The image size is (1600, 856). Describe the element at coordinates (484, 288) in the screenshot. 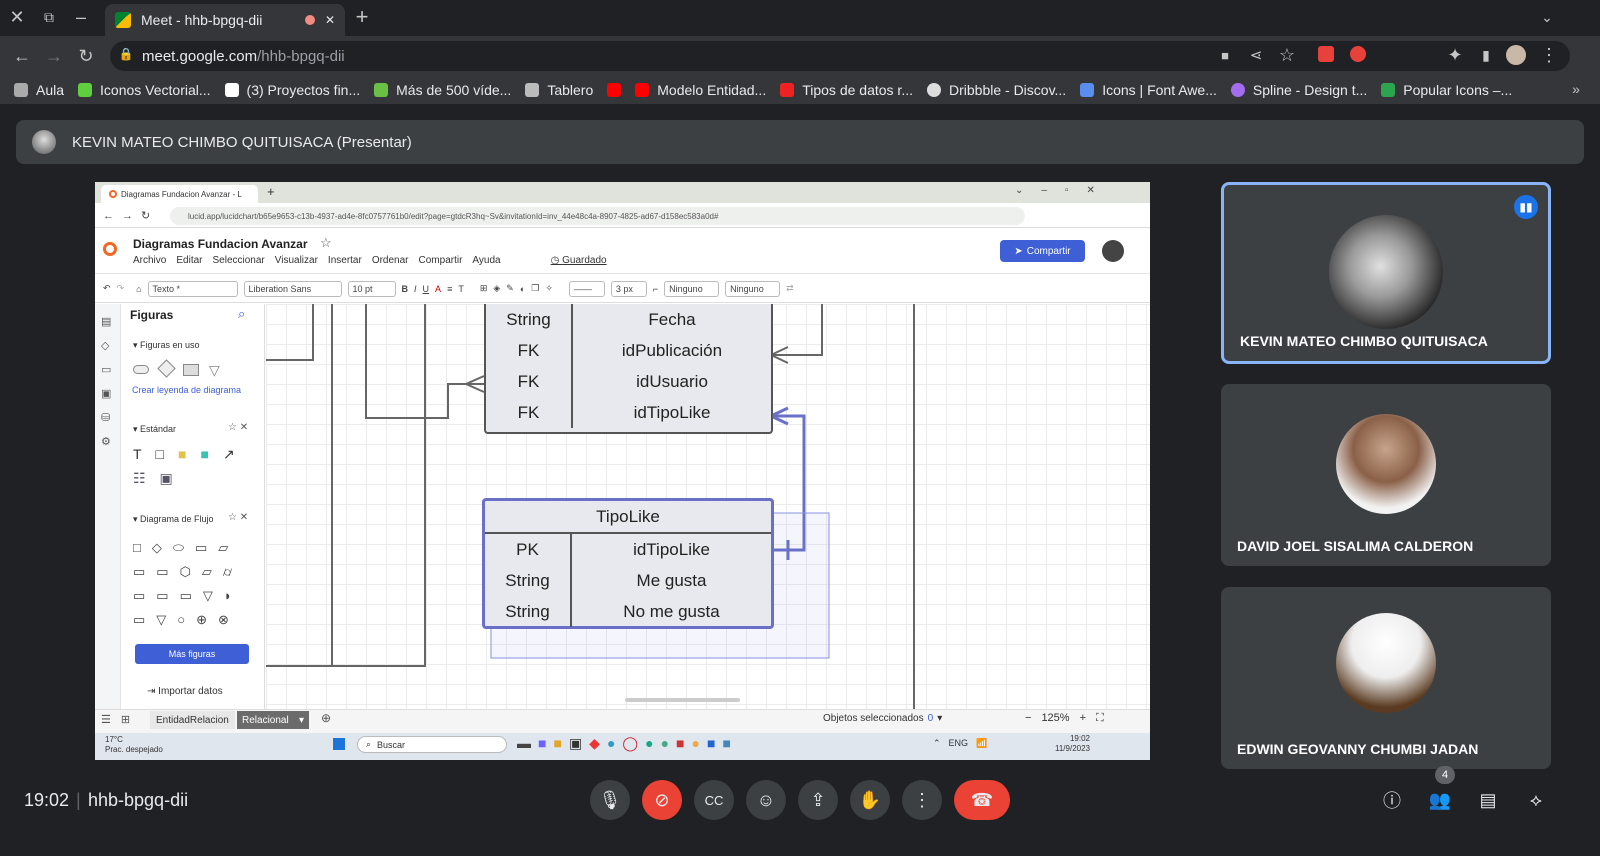

I see `table-icon: ⊞` at that location.